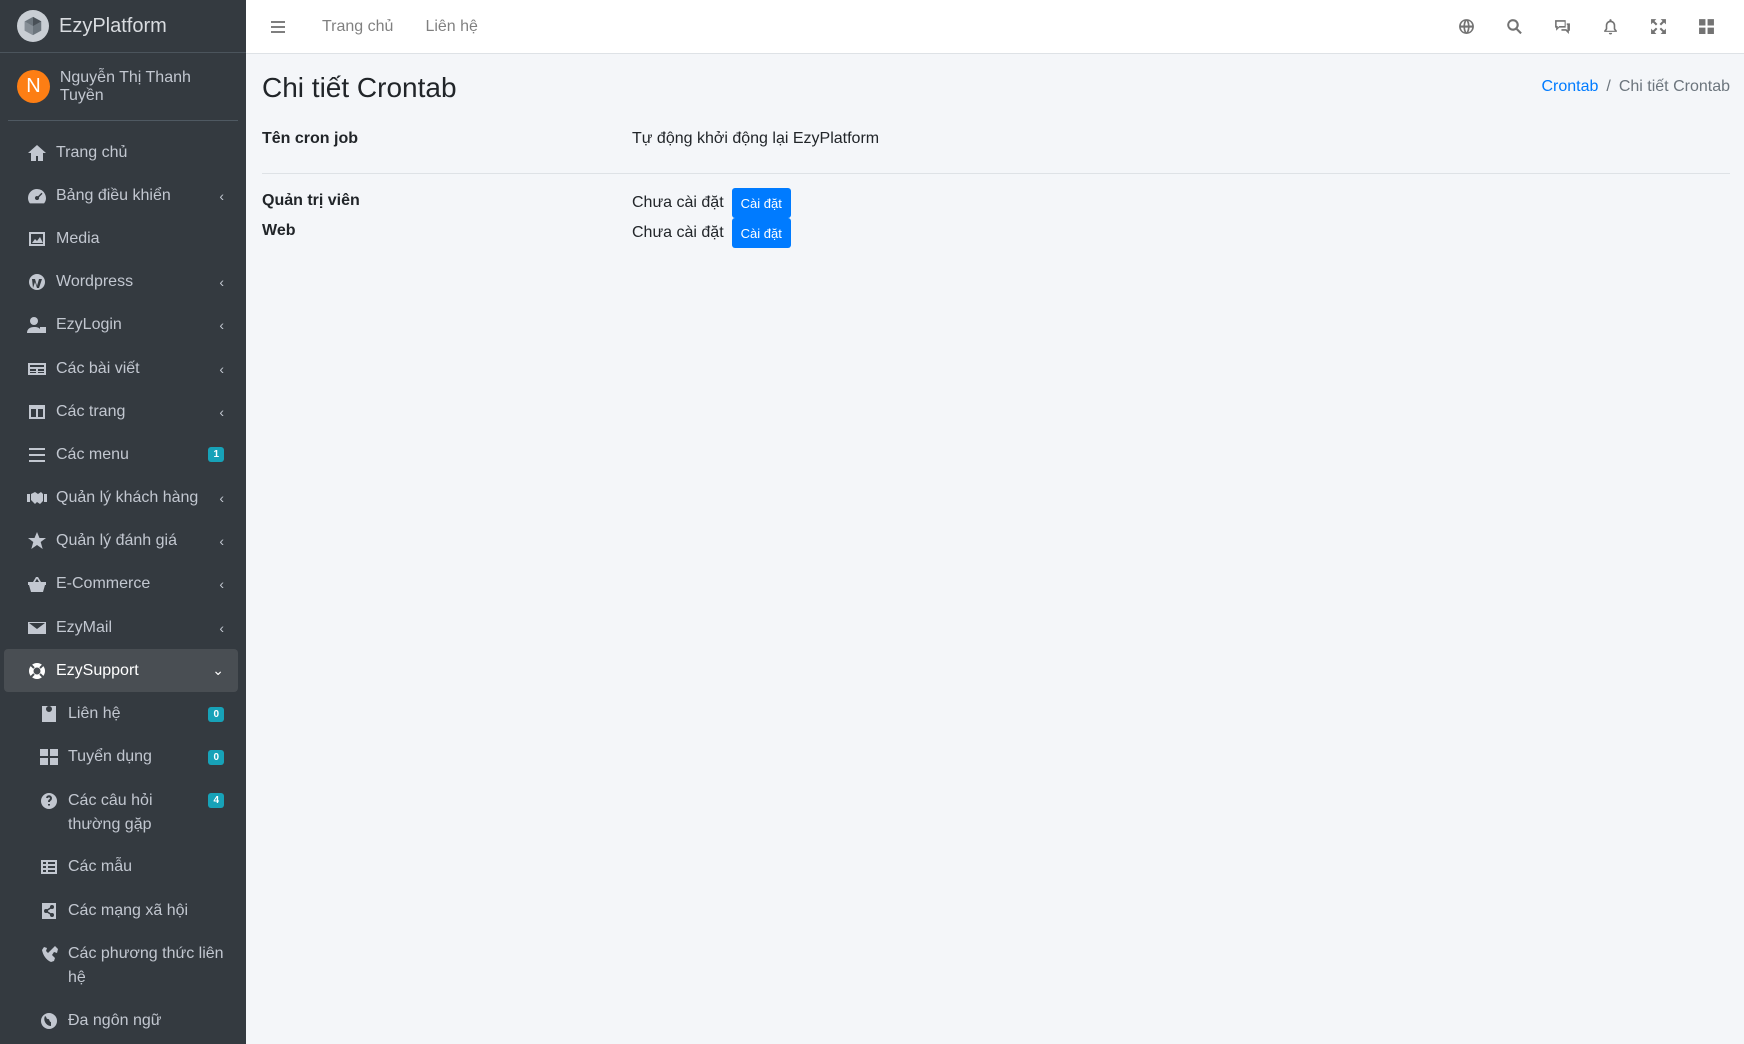 This screenshot has width=1744, height=1044. I want to click on sidebar-item-label: EzySupport, so click(97, 670).